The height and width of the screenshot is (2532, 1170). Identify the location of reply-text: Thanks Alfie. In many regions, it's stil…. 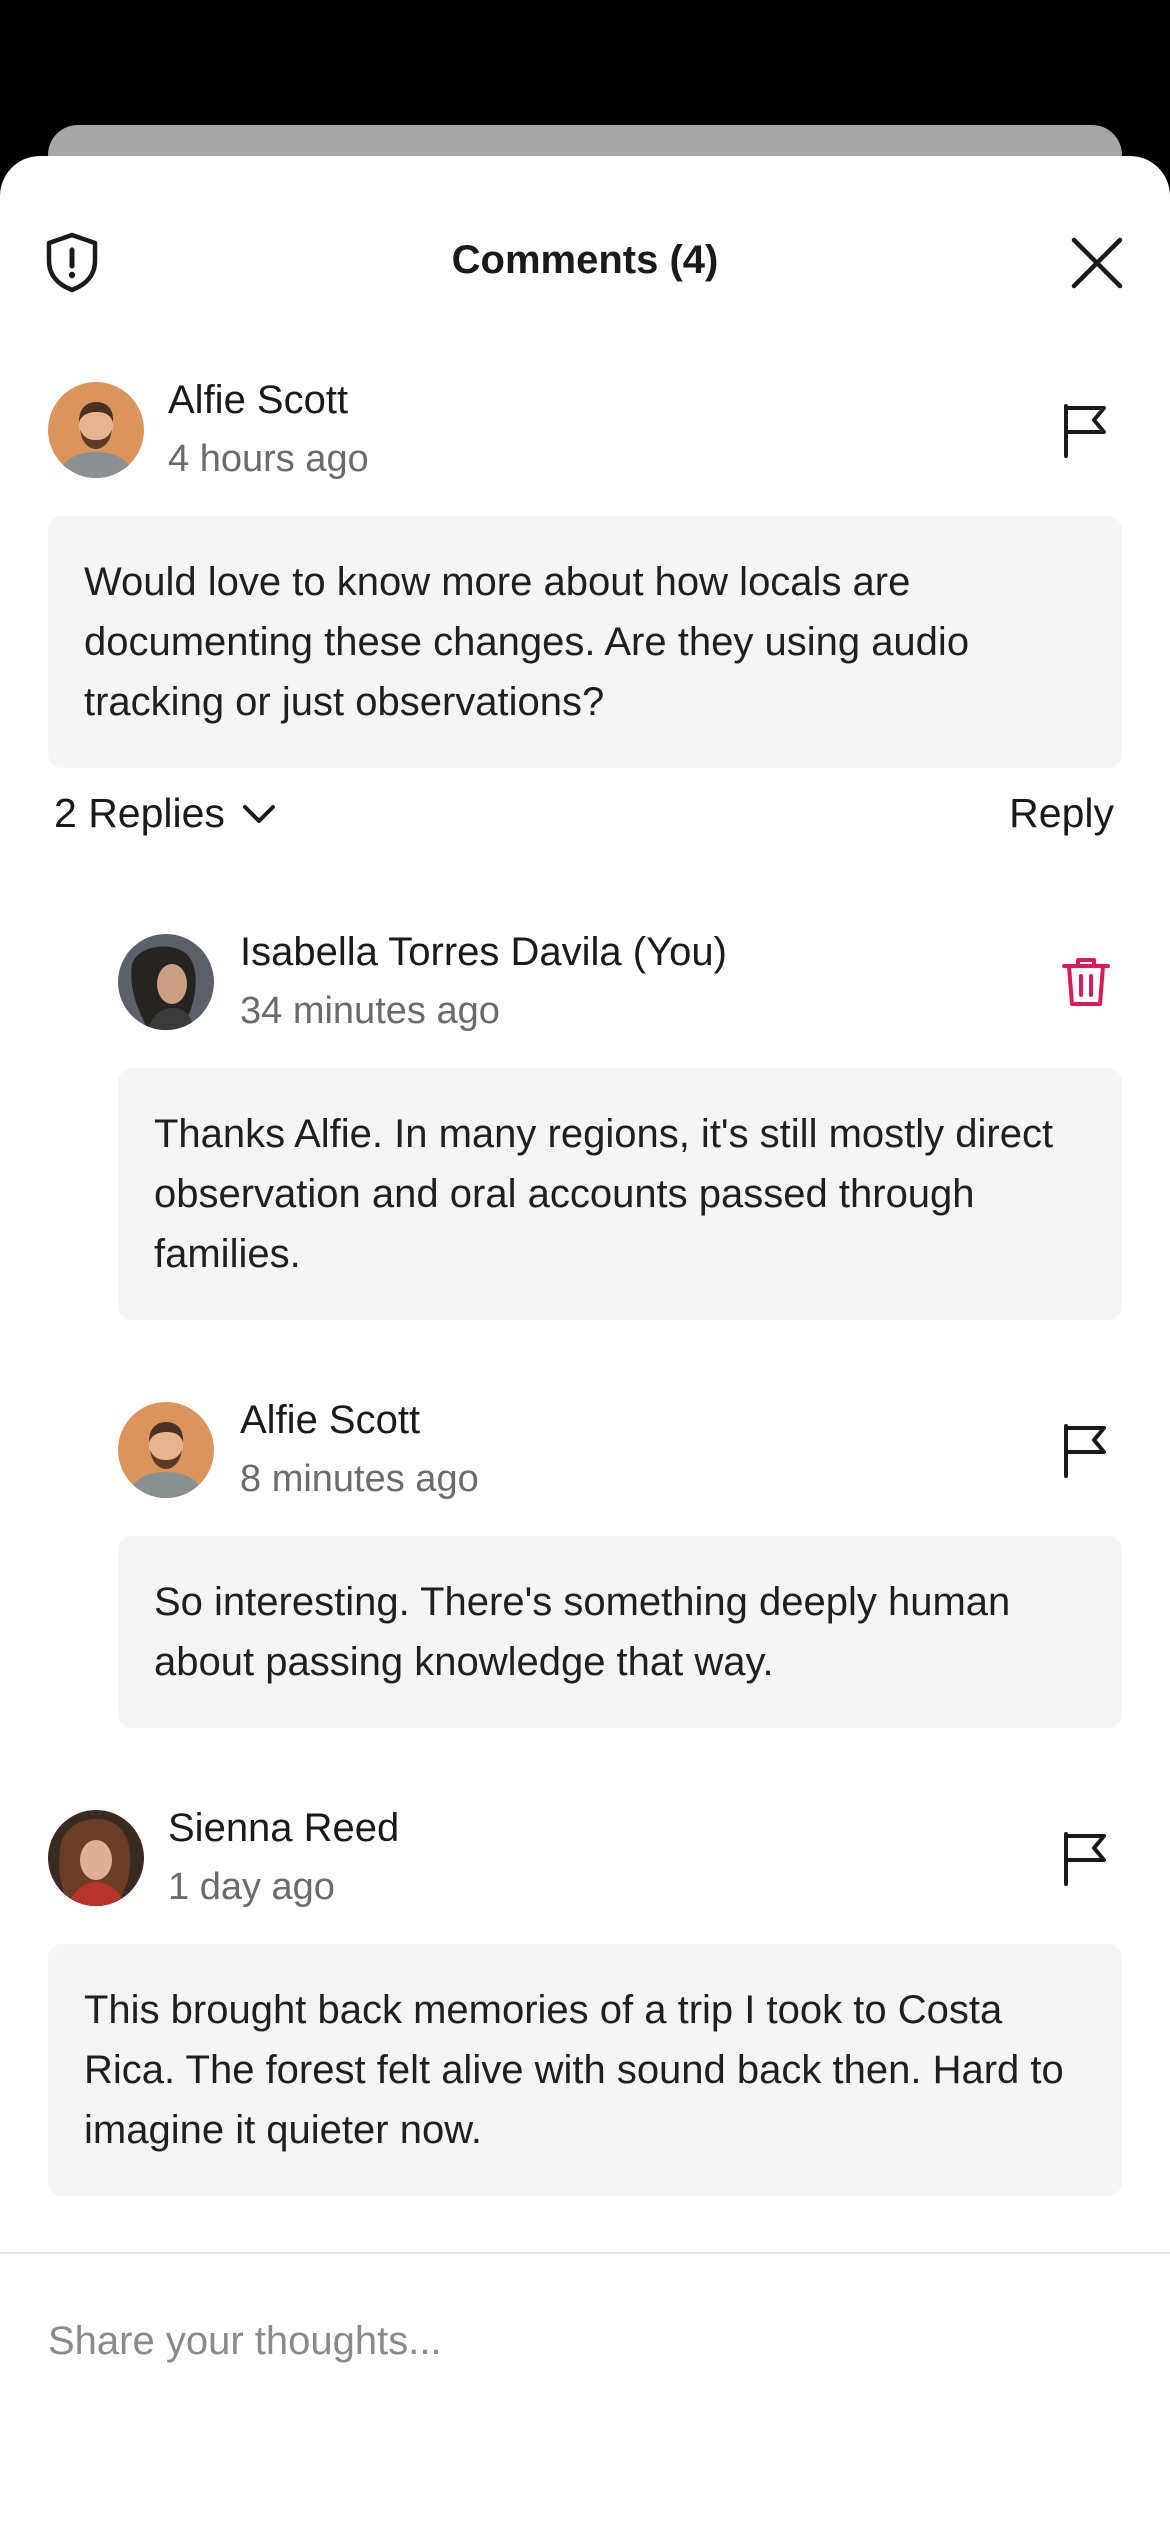
(620, 1194).